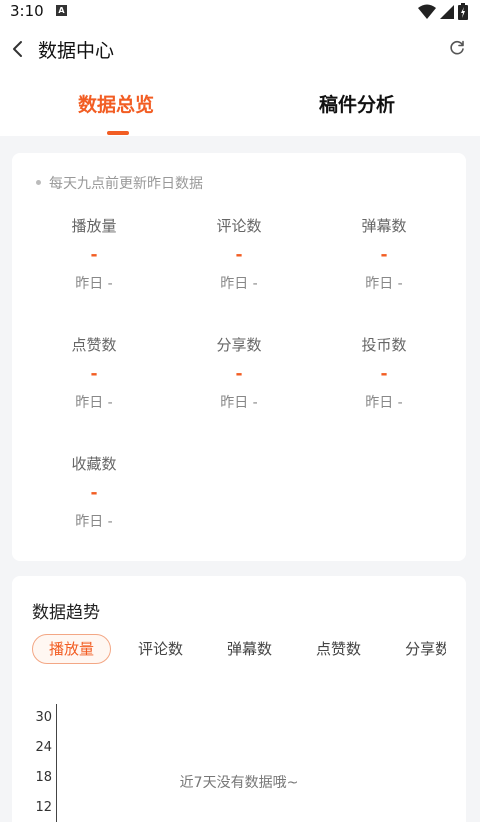  I want to click on y-tick-label: 30, so click(43, 717).